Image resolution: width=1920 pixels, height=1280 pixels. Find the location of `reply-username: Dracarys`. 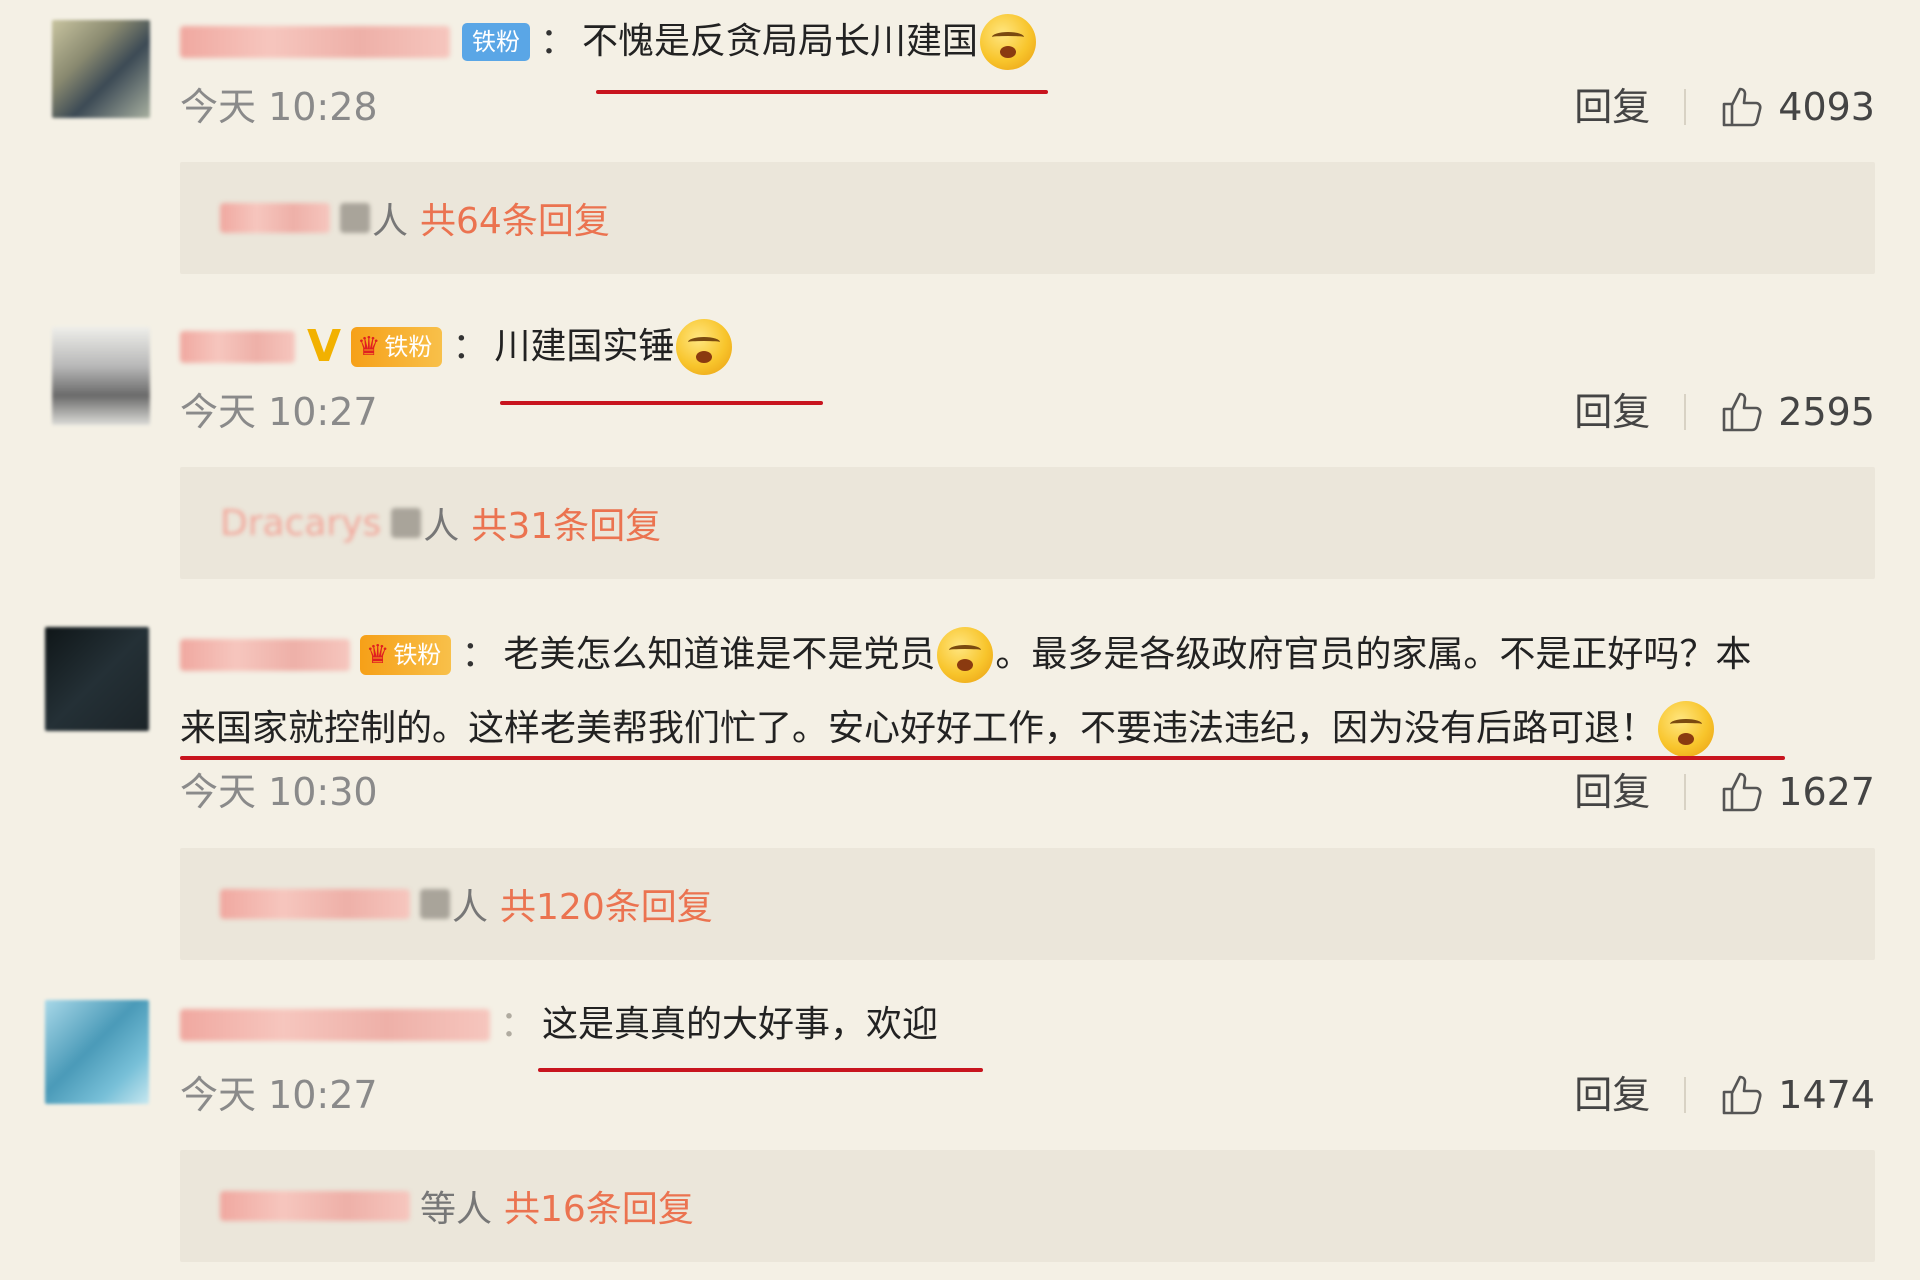

reply-username: Dracarys is located at coordinates (300, 523).